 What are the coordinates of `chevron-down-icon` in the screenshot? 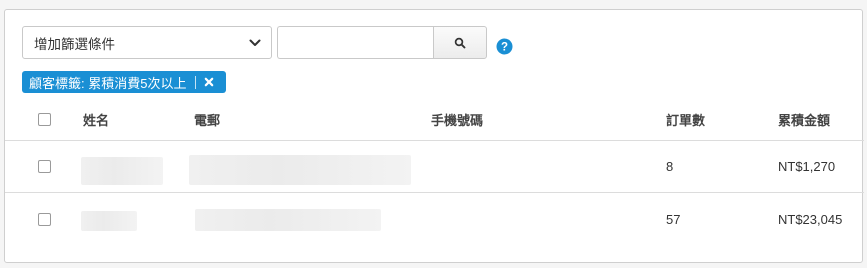 It's located at (255, 42).